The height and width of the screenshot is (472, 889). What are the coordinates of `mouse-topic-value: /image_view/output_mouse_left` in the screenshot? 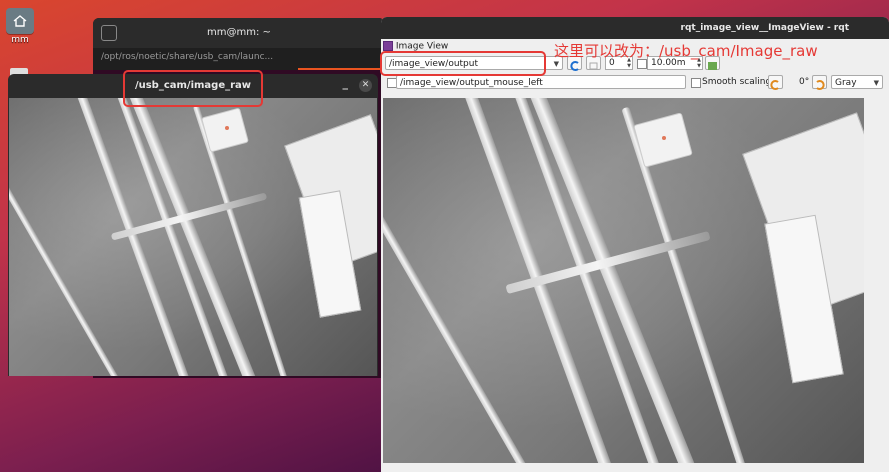 It's located at (471, 83).